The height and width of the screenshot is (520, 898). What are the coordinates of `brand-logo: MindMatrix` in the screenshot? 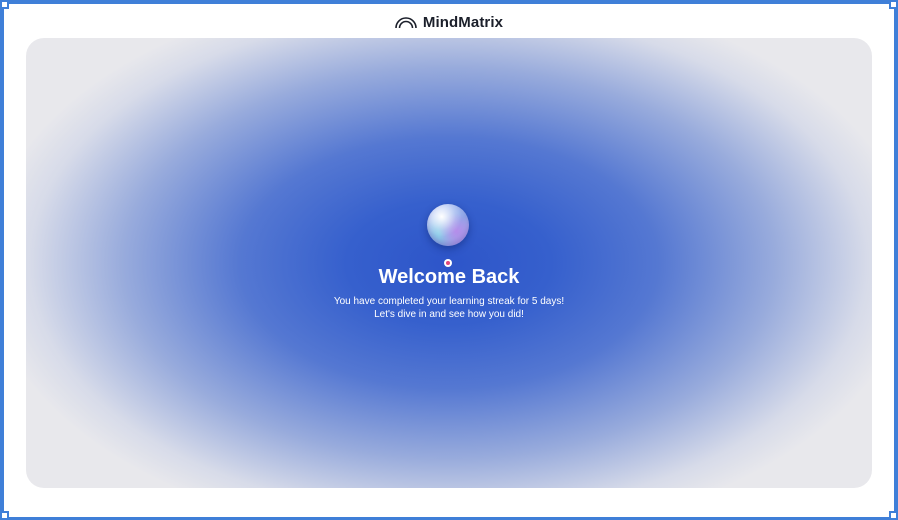 It's located at (449, 22).